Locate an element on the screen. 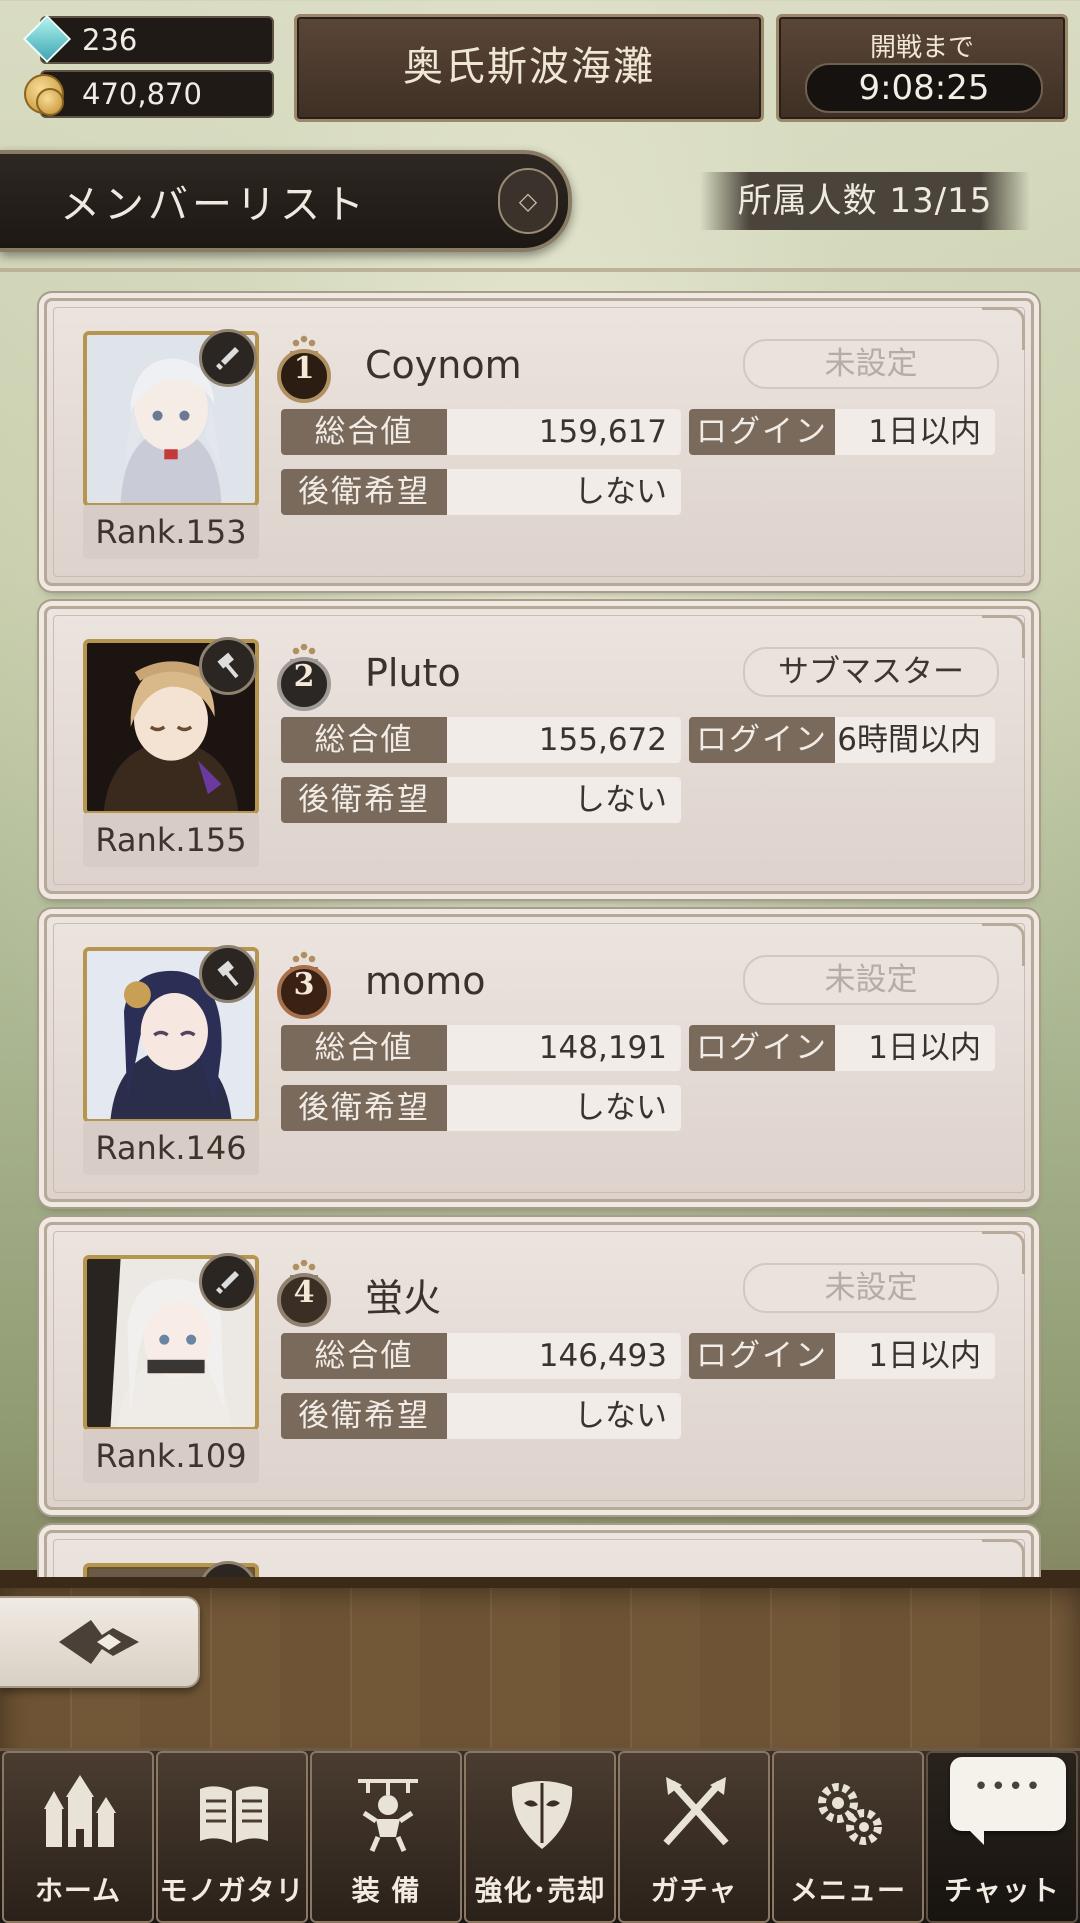 The height and width of the screenshot is (1923, 1080). nav-label: ホーム is located at coordinates (78, 1890).